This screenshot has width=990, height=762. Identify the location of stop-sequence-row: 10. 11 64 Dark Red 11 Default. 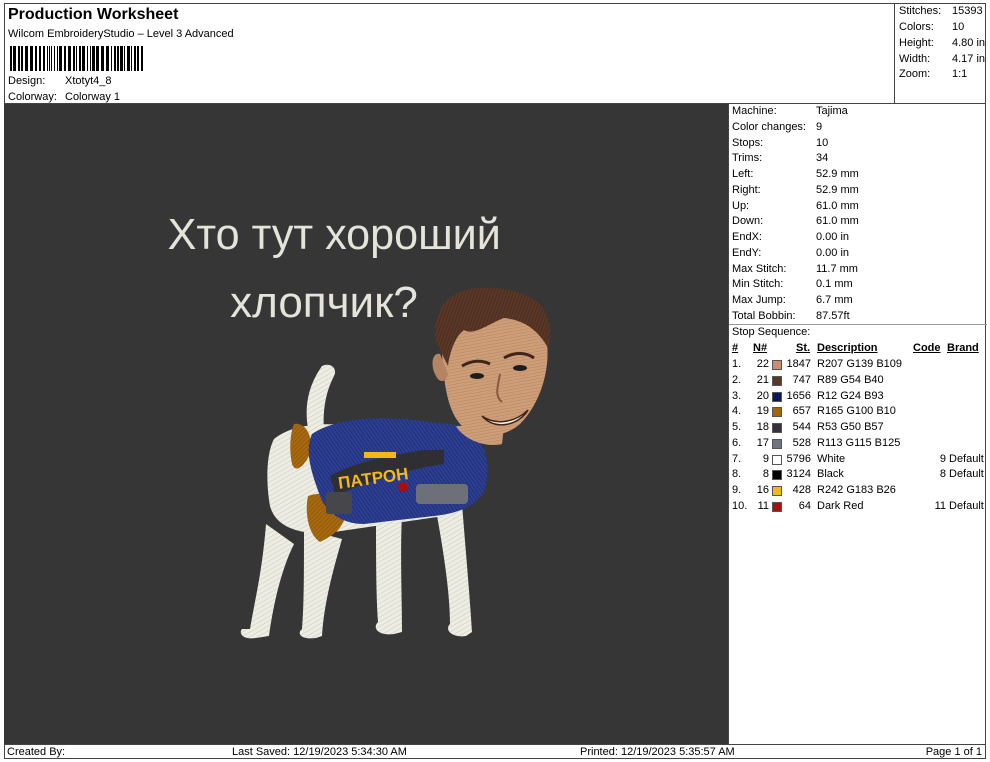
(858, 507).